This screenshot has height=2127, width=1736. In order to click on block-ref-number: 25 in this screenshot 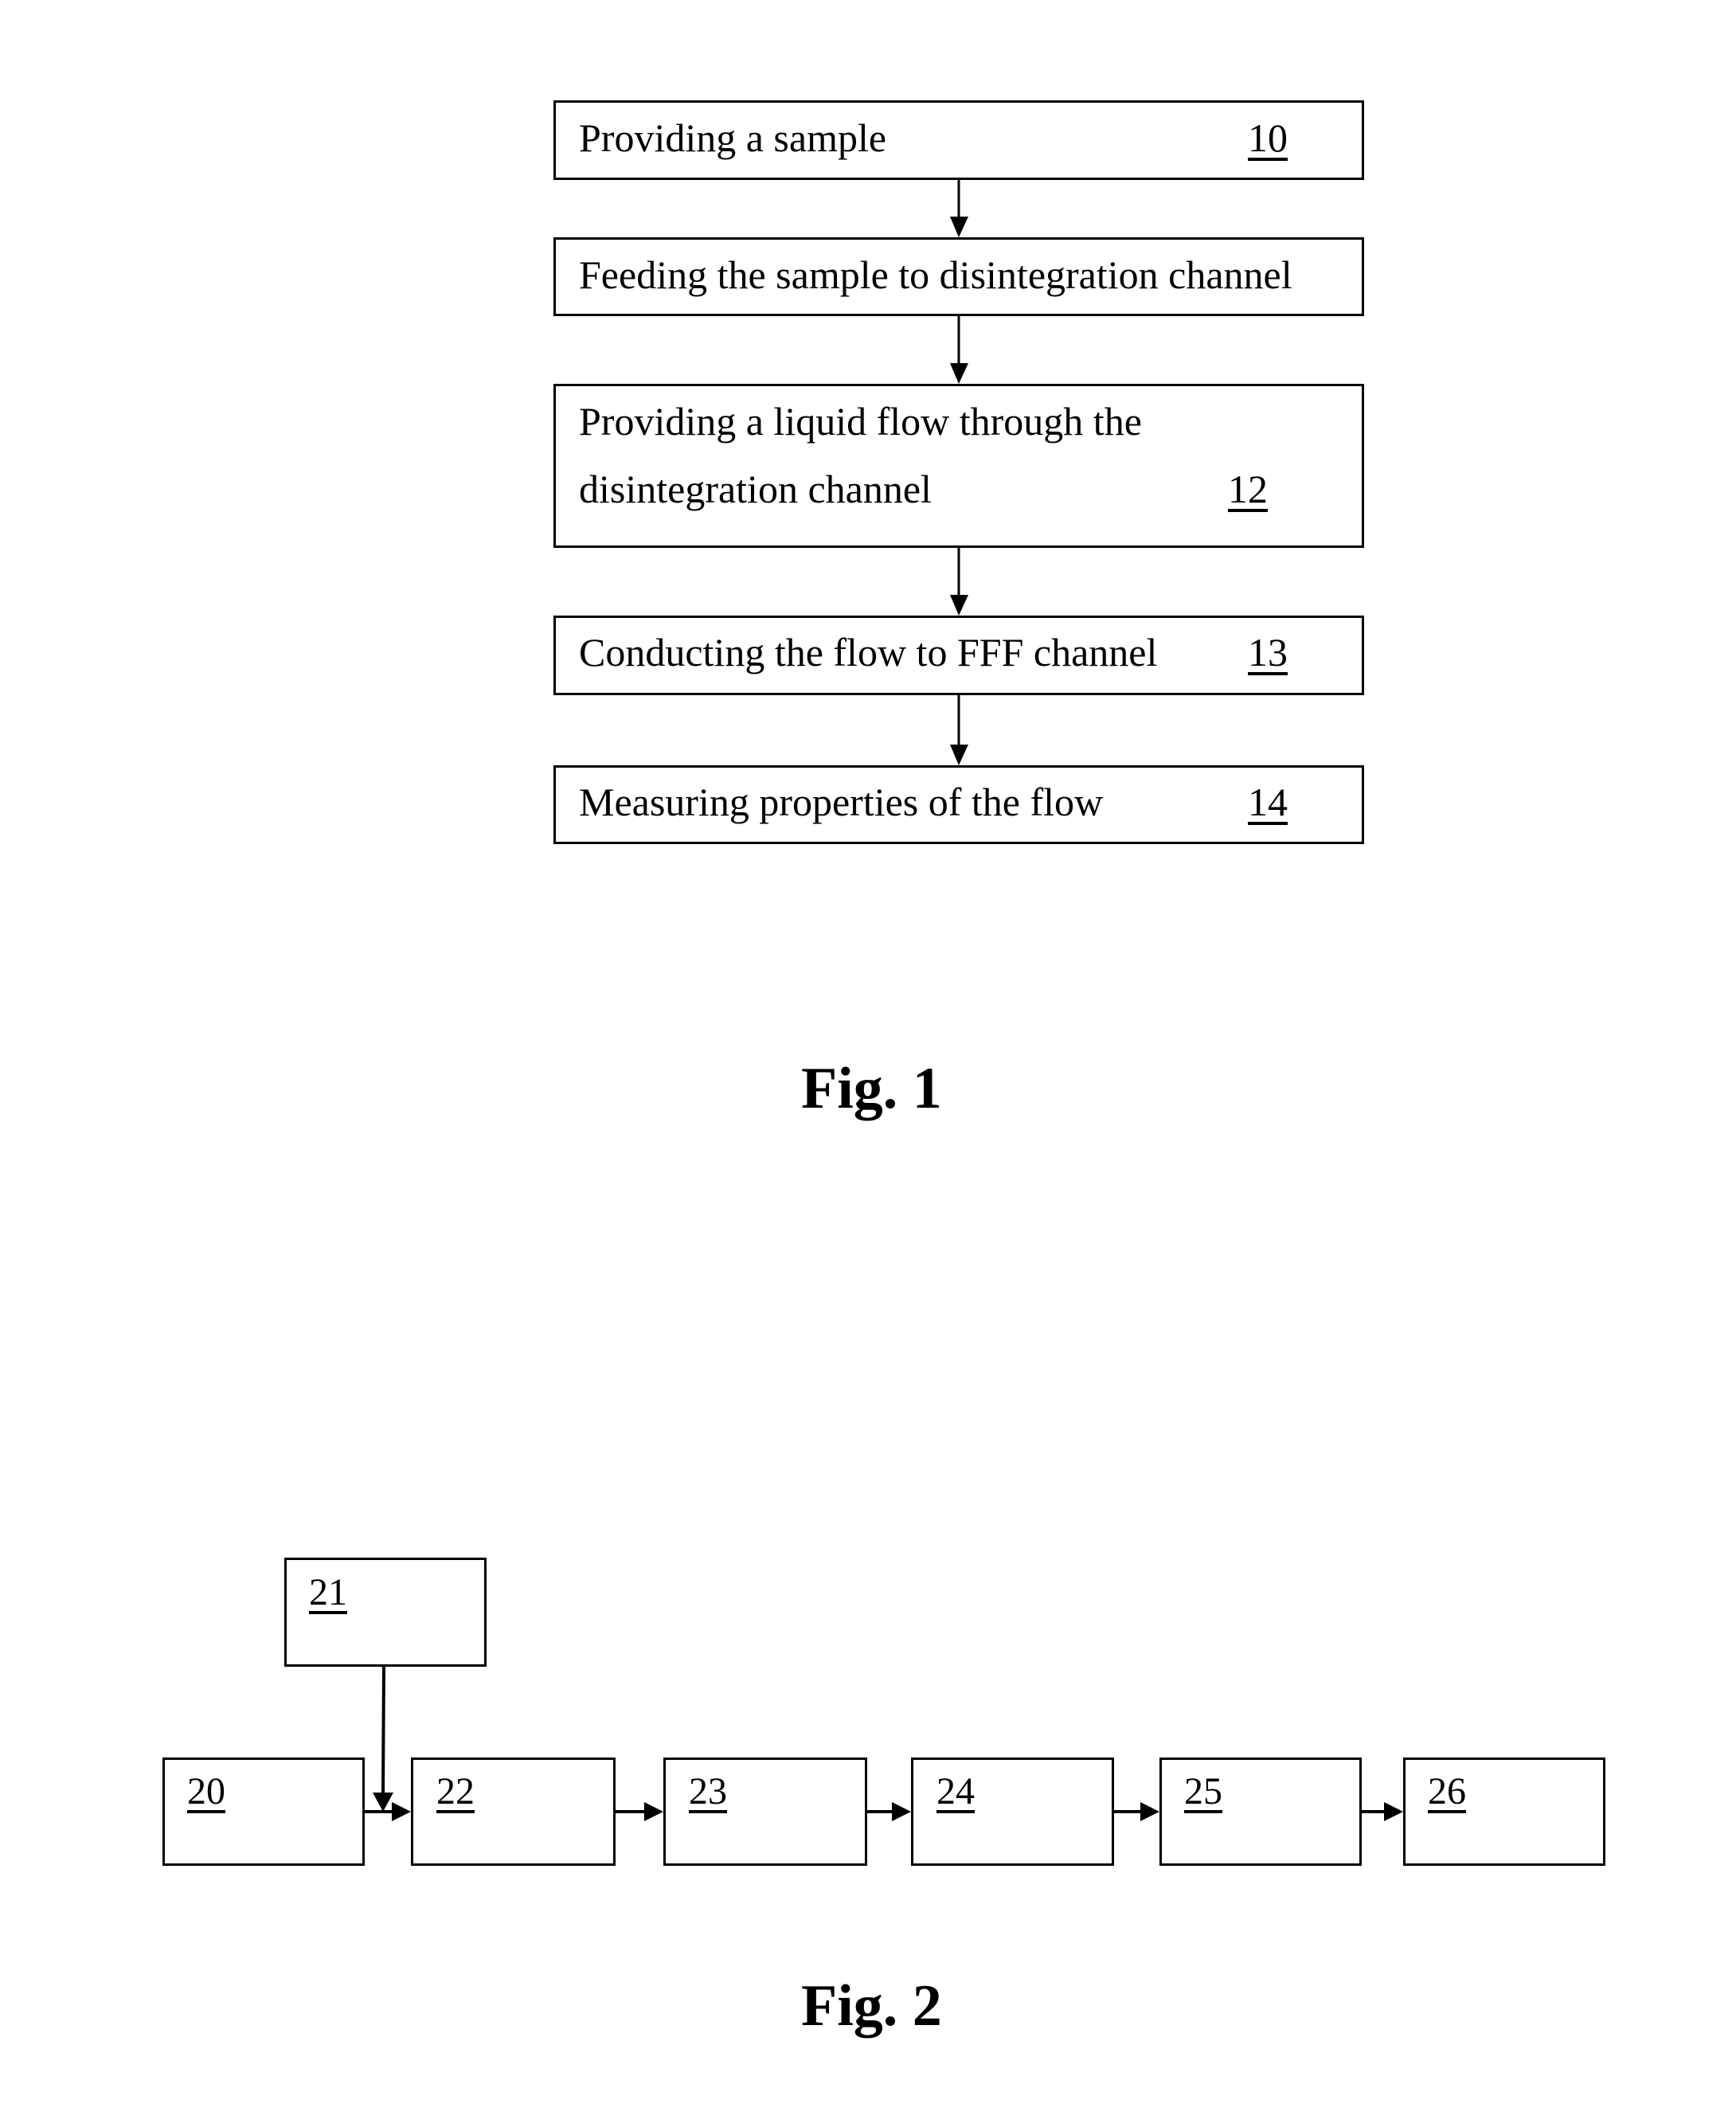, I will do `click(1203, 1791)`.